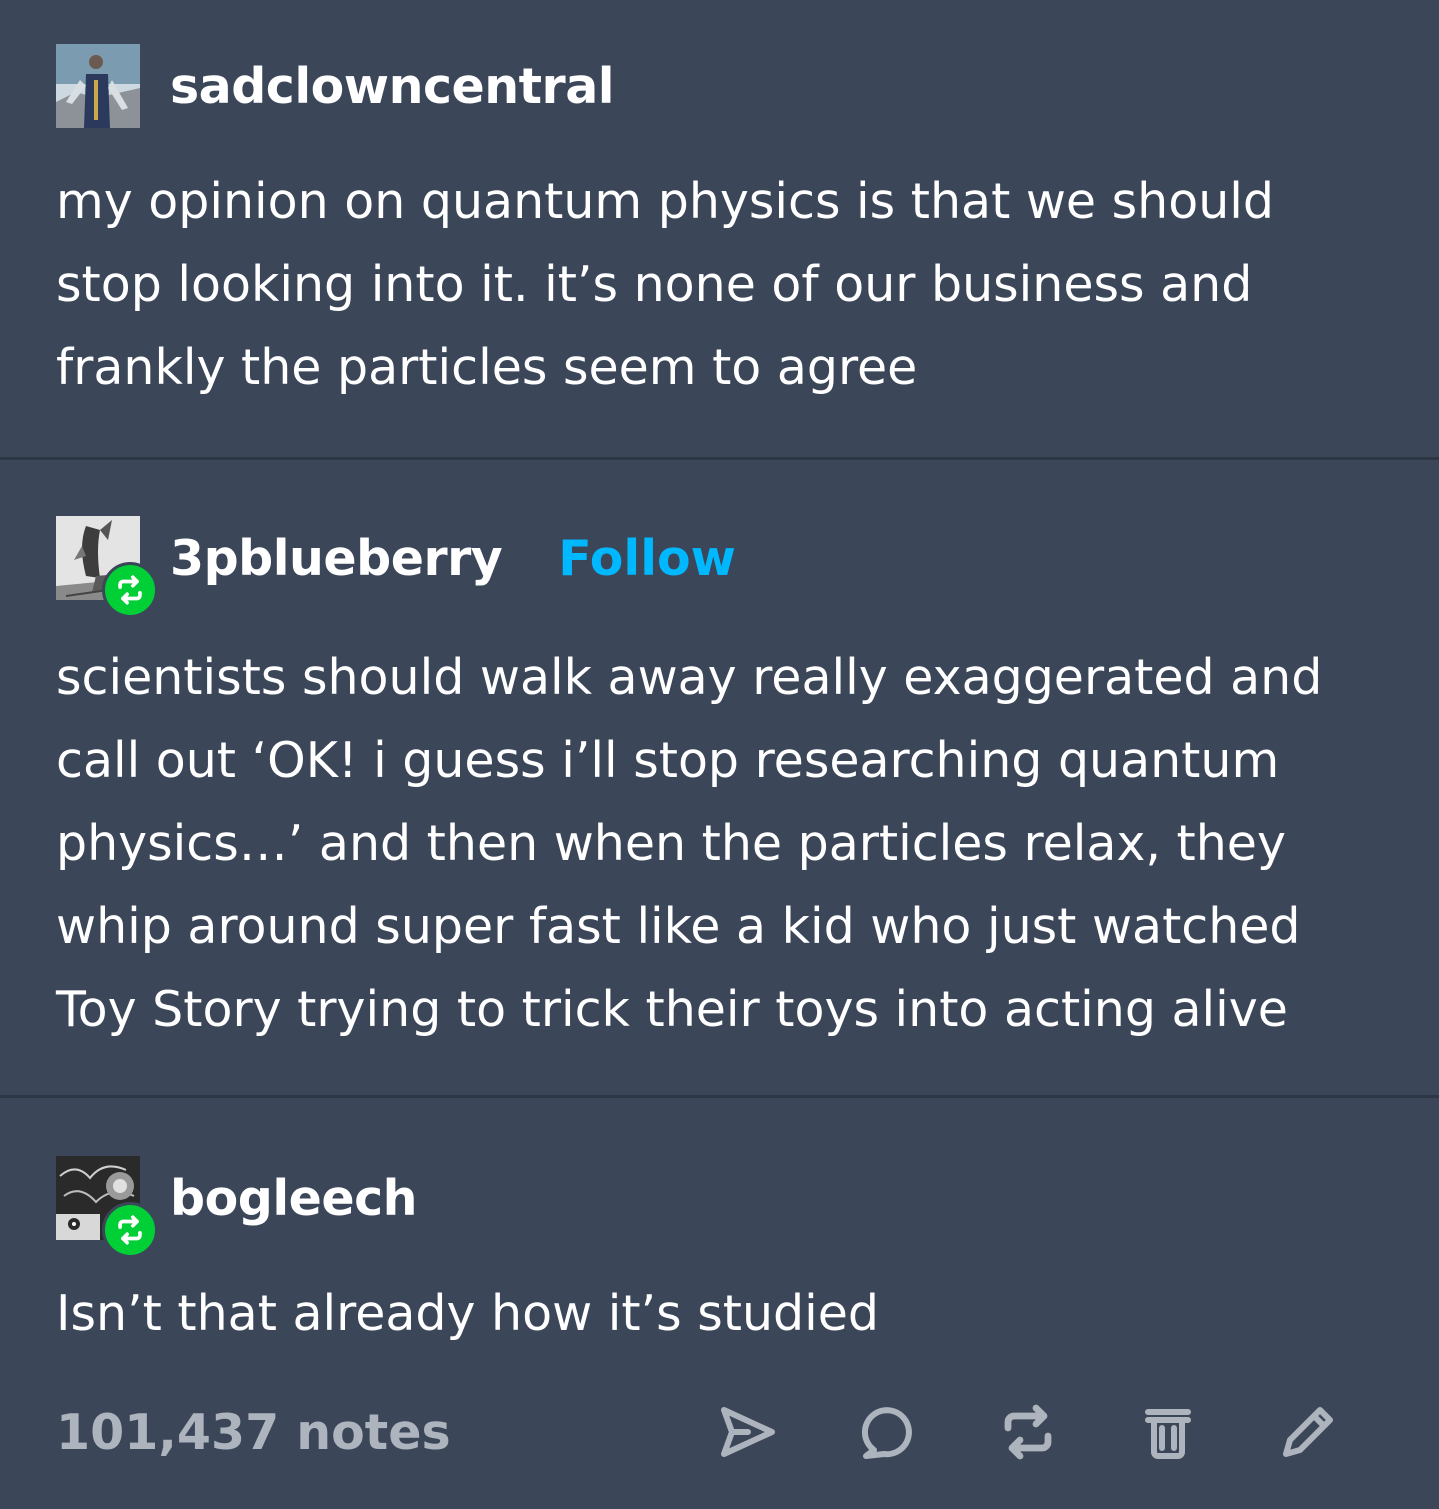 The height and width of the screenshot is (1509, 1439). I want to click on post-actions, so click(1028, 1432).